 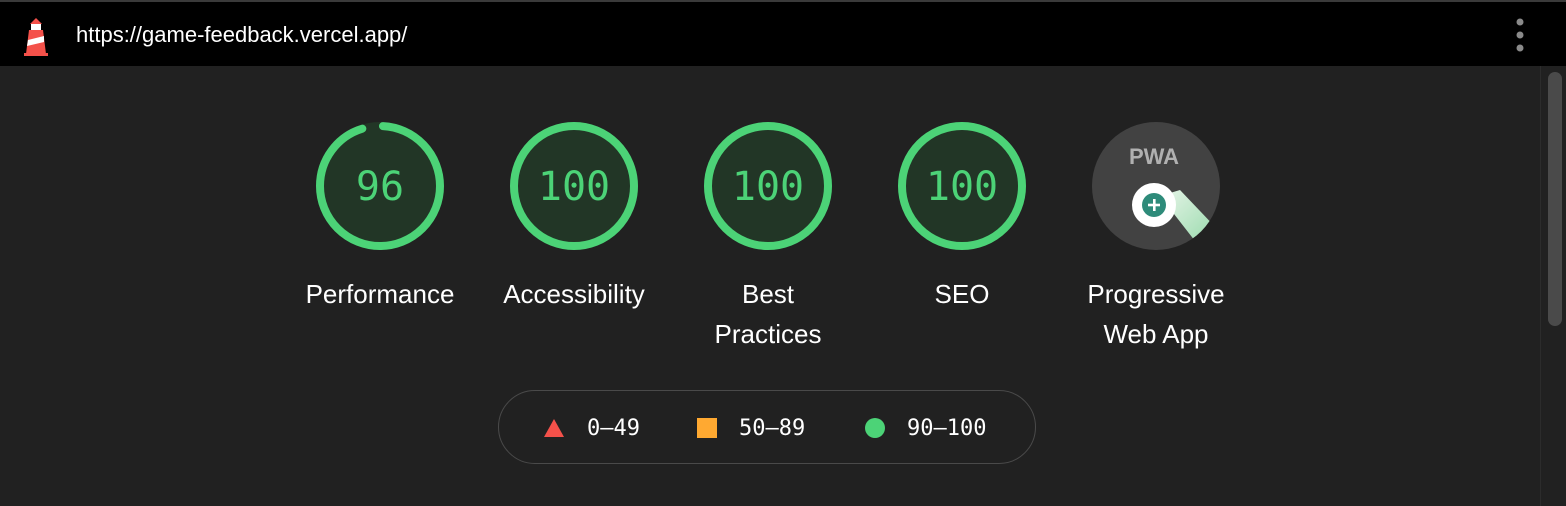 What do you see at coordinates (768, 314) in the screenshot?
I see `gauge-label: Best Practices` at bounding box center [768, 314].